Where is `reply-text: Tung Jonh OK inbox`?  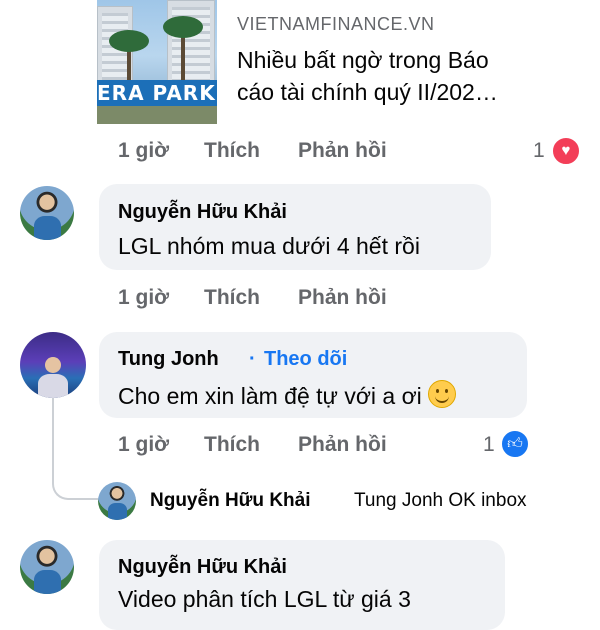 reply-text: Tung Jonh OK inbox is located at coordinates (440, 501).